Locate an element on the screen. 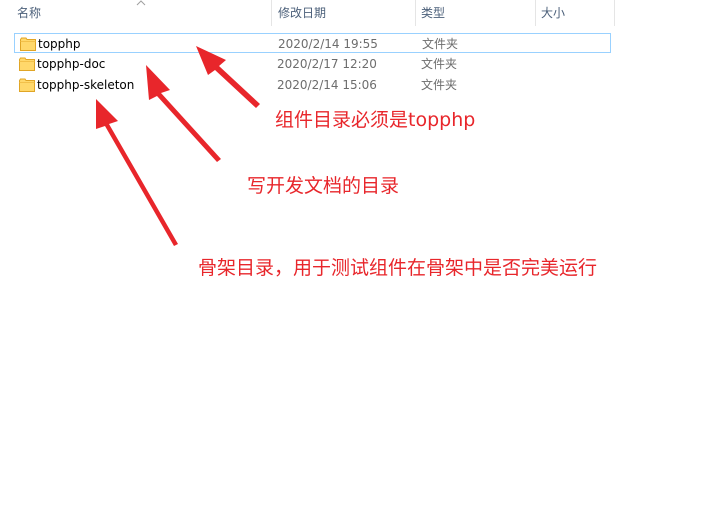  list-item-topphp: topphp 2020/2/14 19:55 文件夹 is located at coordinates (312, 43).